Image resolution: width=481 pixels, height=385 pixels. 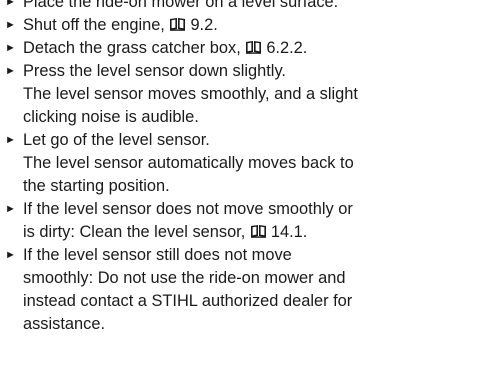 What do you see at coordinates (111, 117) in the screenshot?
I see `step-result-line: clicking noise is audible.` at bounding box center [111, 117].